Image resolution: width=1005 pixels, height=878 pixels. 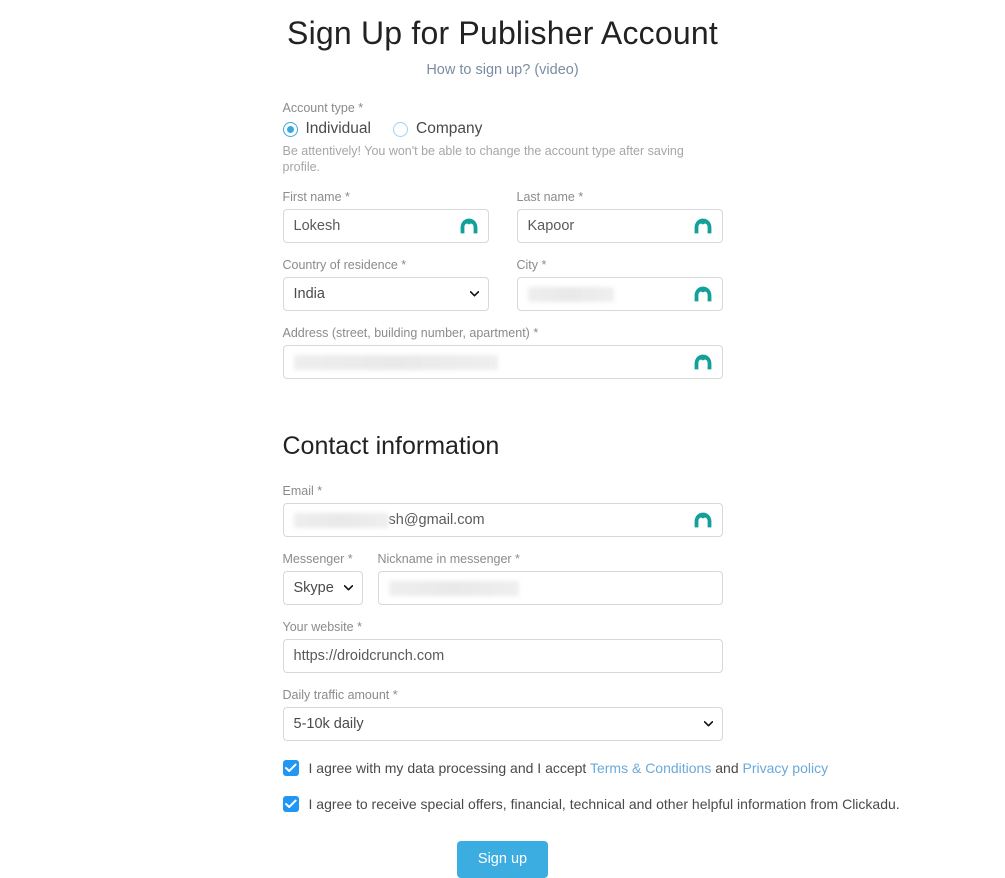 I want to click on radio-option-company: Company, so click(x=437, y=129).